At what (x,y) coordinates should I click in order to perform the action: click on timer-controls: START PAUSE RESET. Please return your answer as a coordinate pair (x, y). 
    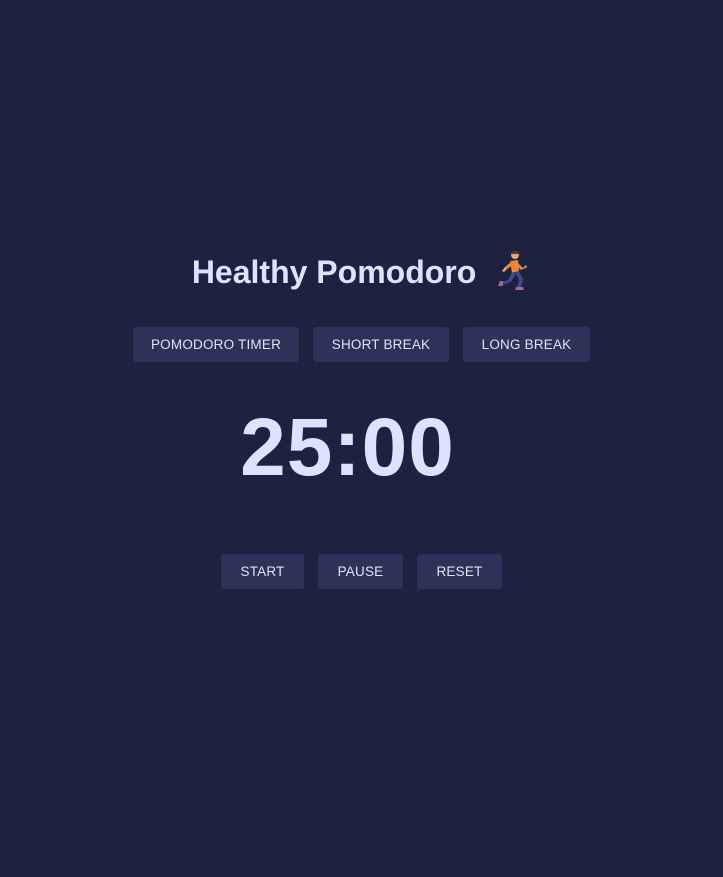
    Looking at the image, I should click on (361, 571).